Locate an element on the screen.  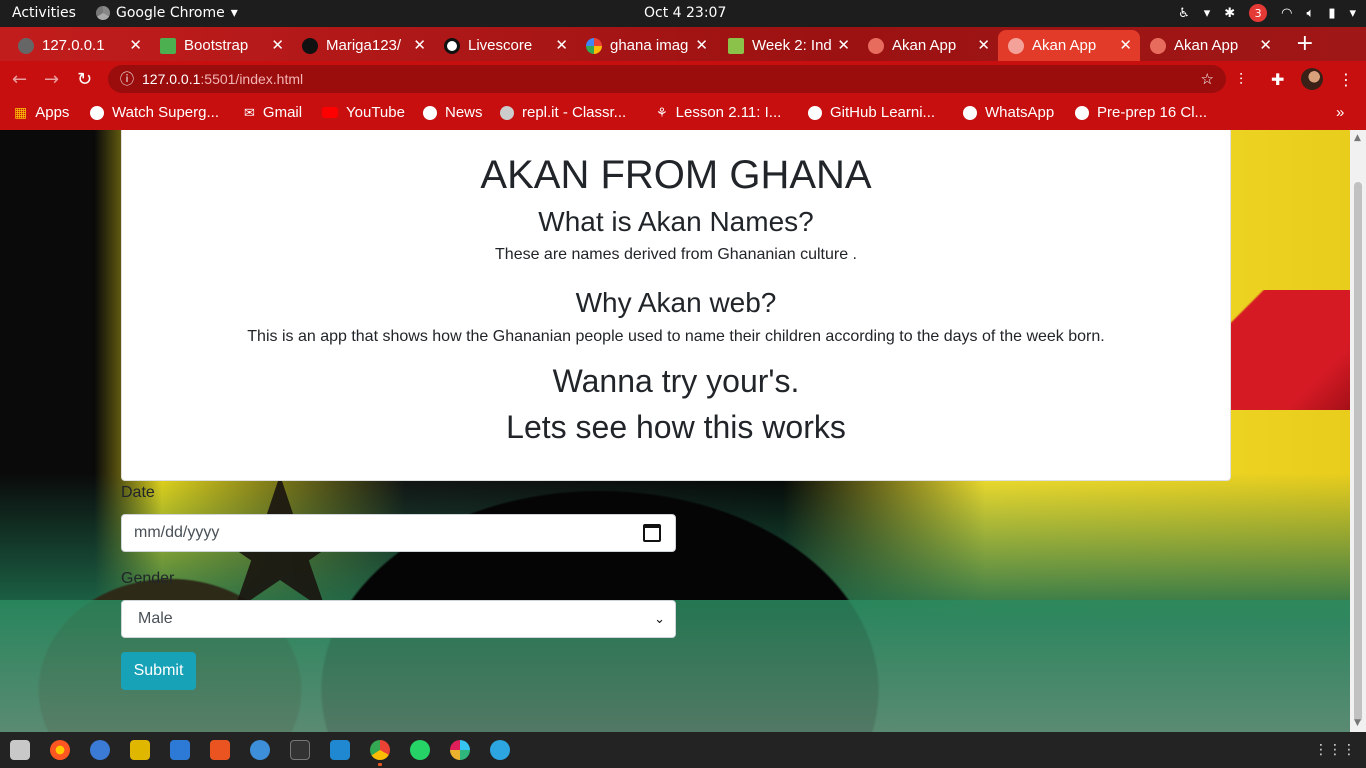
submit-button: Submit is located at coordinates (158, 671).